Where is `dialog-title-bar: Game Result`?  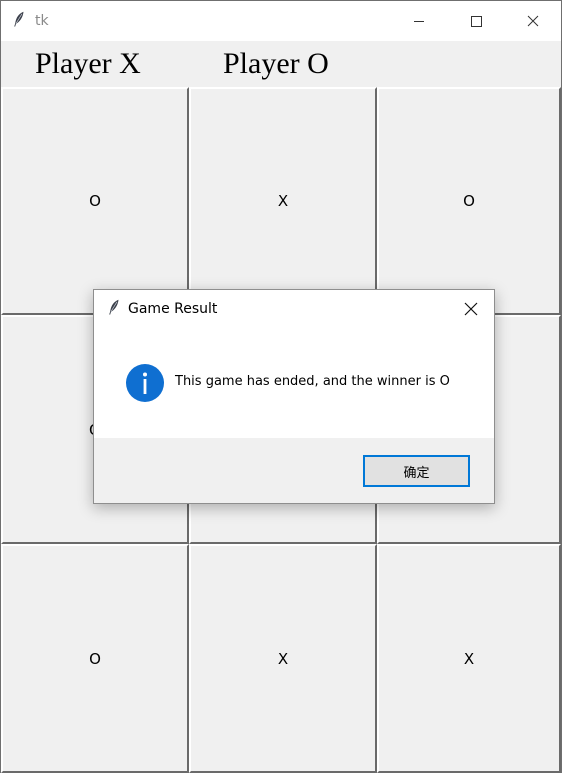 dialog-title-bar: Game Result is located at coordinates (294, 309).